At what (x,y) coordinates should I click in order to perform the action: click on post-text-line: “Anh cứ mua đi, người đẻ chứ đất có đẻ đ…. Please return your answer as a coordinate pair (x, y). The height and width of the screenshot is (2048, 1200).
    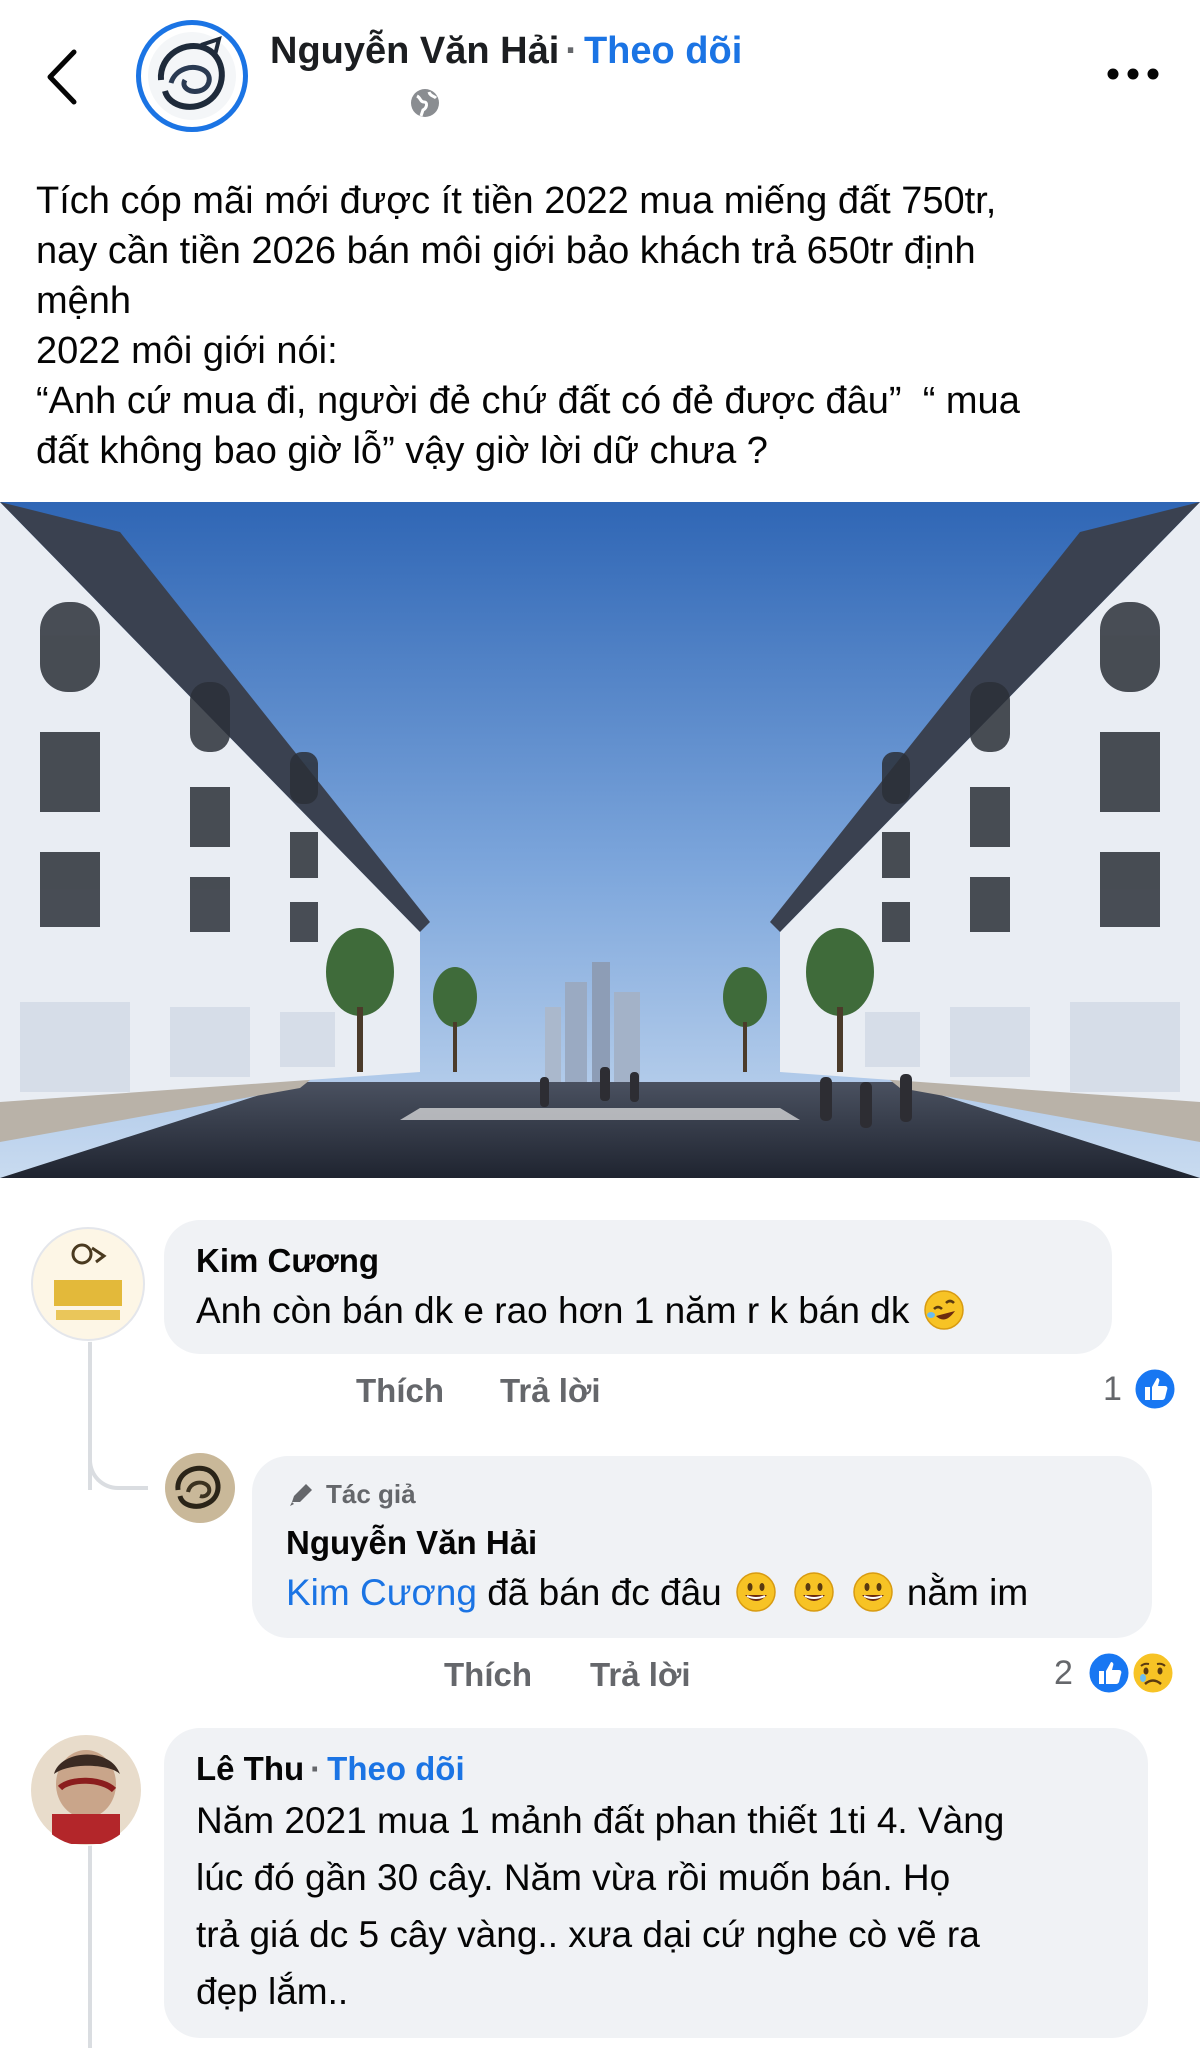
    Looking at the image, I should click on (528, 401).